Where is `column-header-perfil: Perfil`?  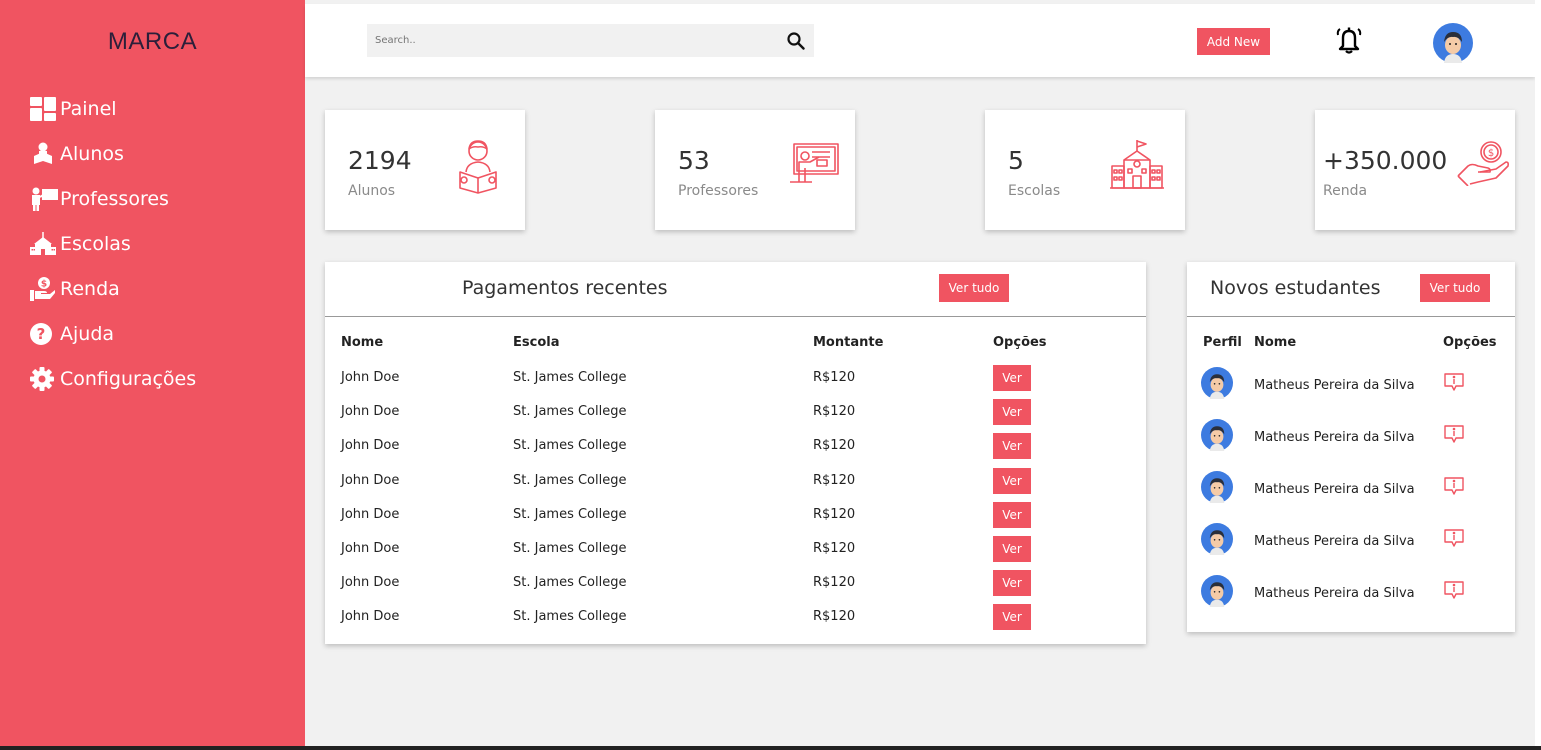 column-header-perfil: Perfil is located at coordinates (1222, 342).